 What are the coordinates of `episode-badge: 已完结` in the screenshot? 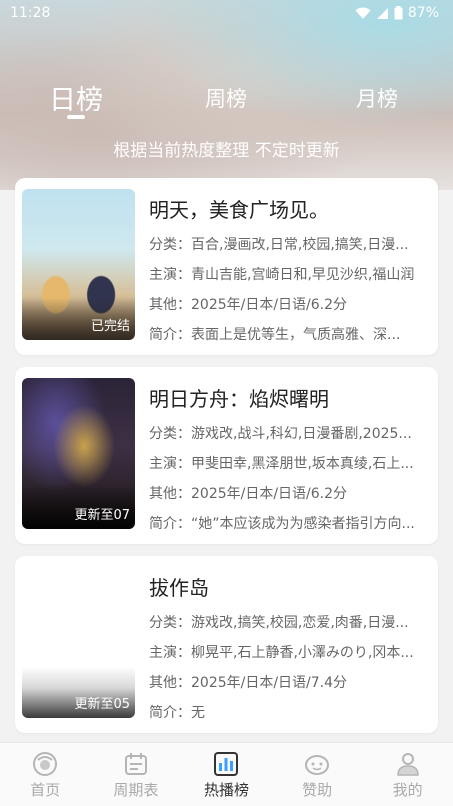 It's located at (110, 326).